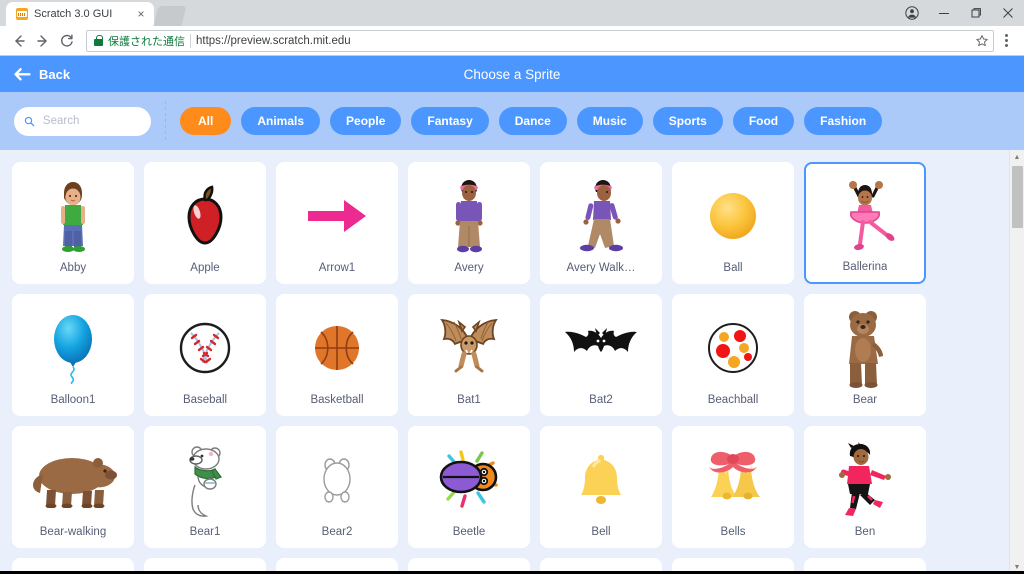 This screenshot has width=1024, height=576. I want to click on brown-bear-walking-icon, so click(73, 476).